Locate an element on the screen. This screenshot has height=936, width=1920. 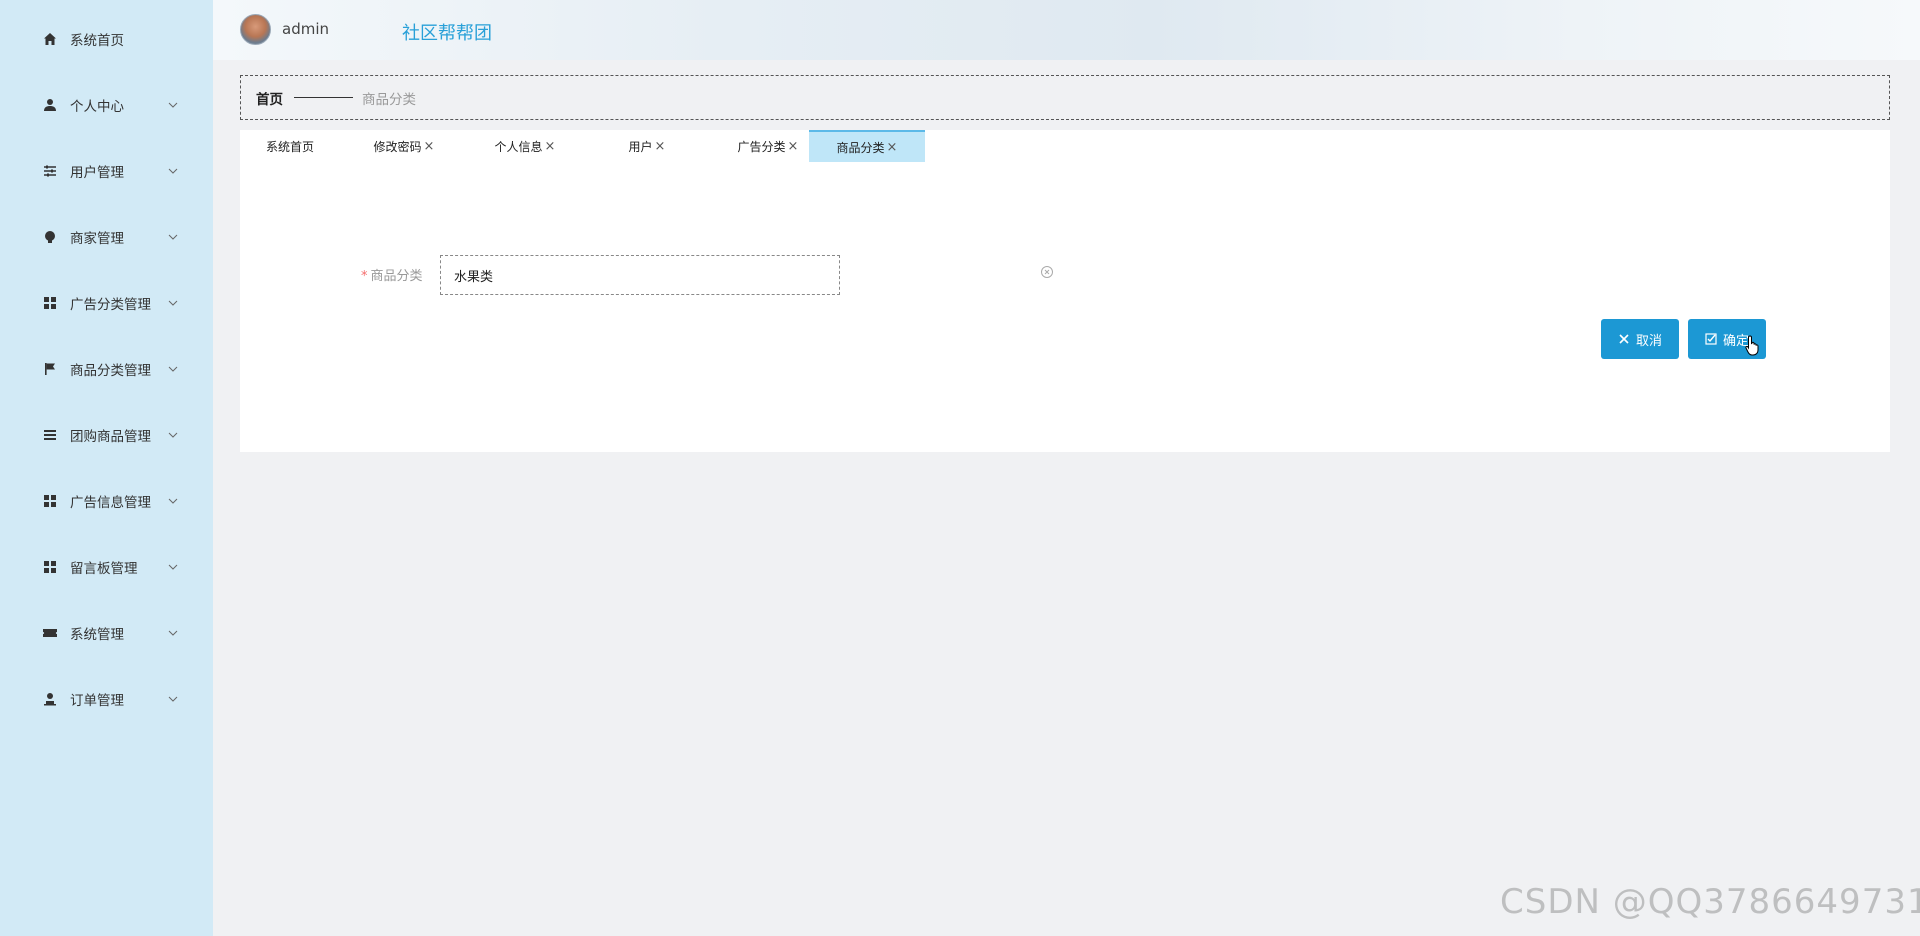
check-square-icon is located at coordinates (1711, 339).